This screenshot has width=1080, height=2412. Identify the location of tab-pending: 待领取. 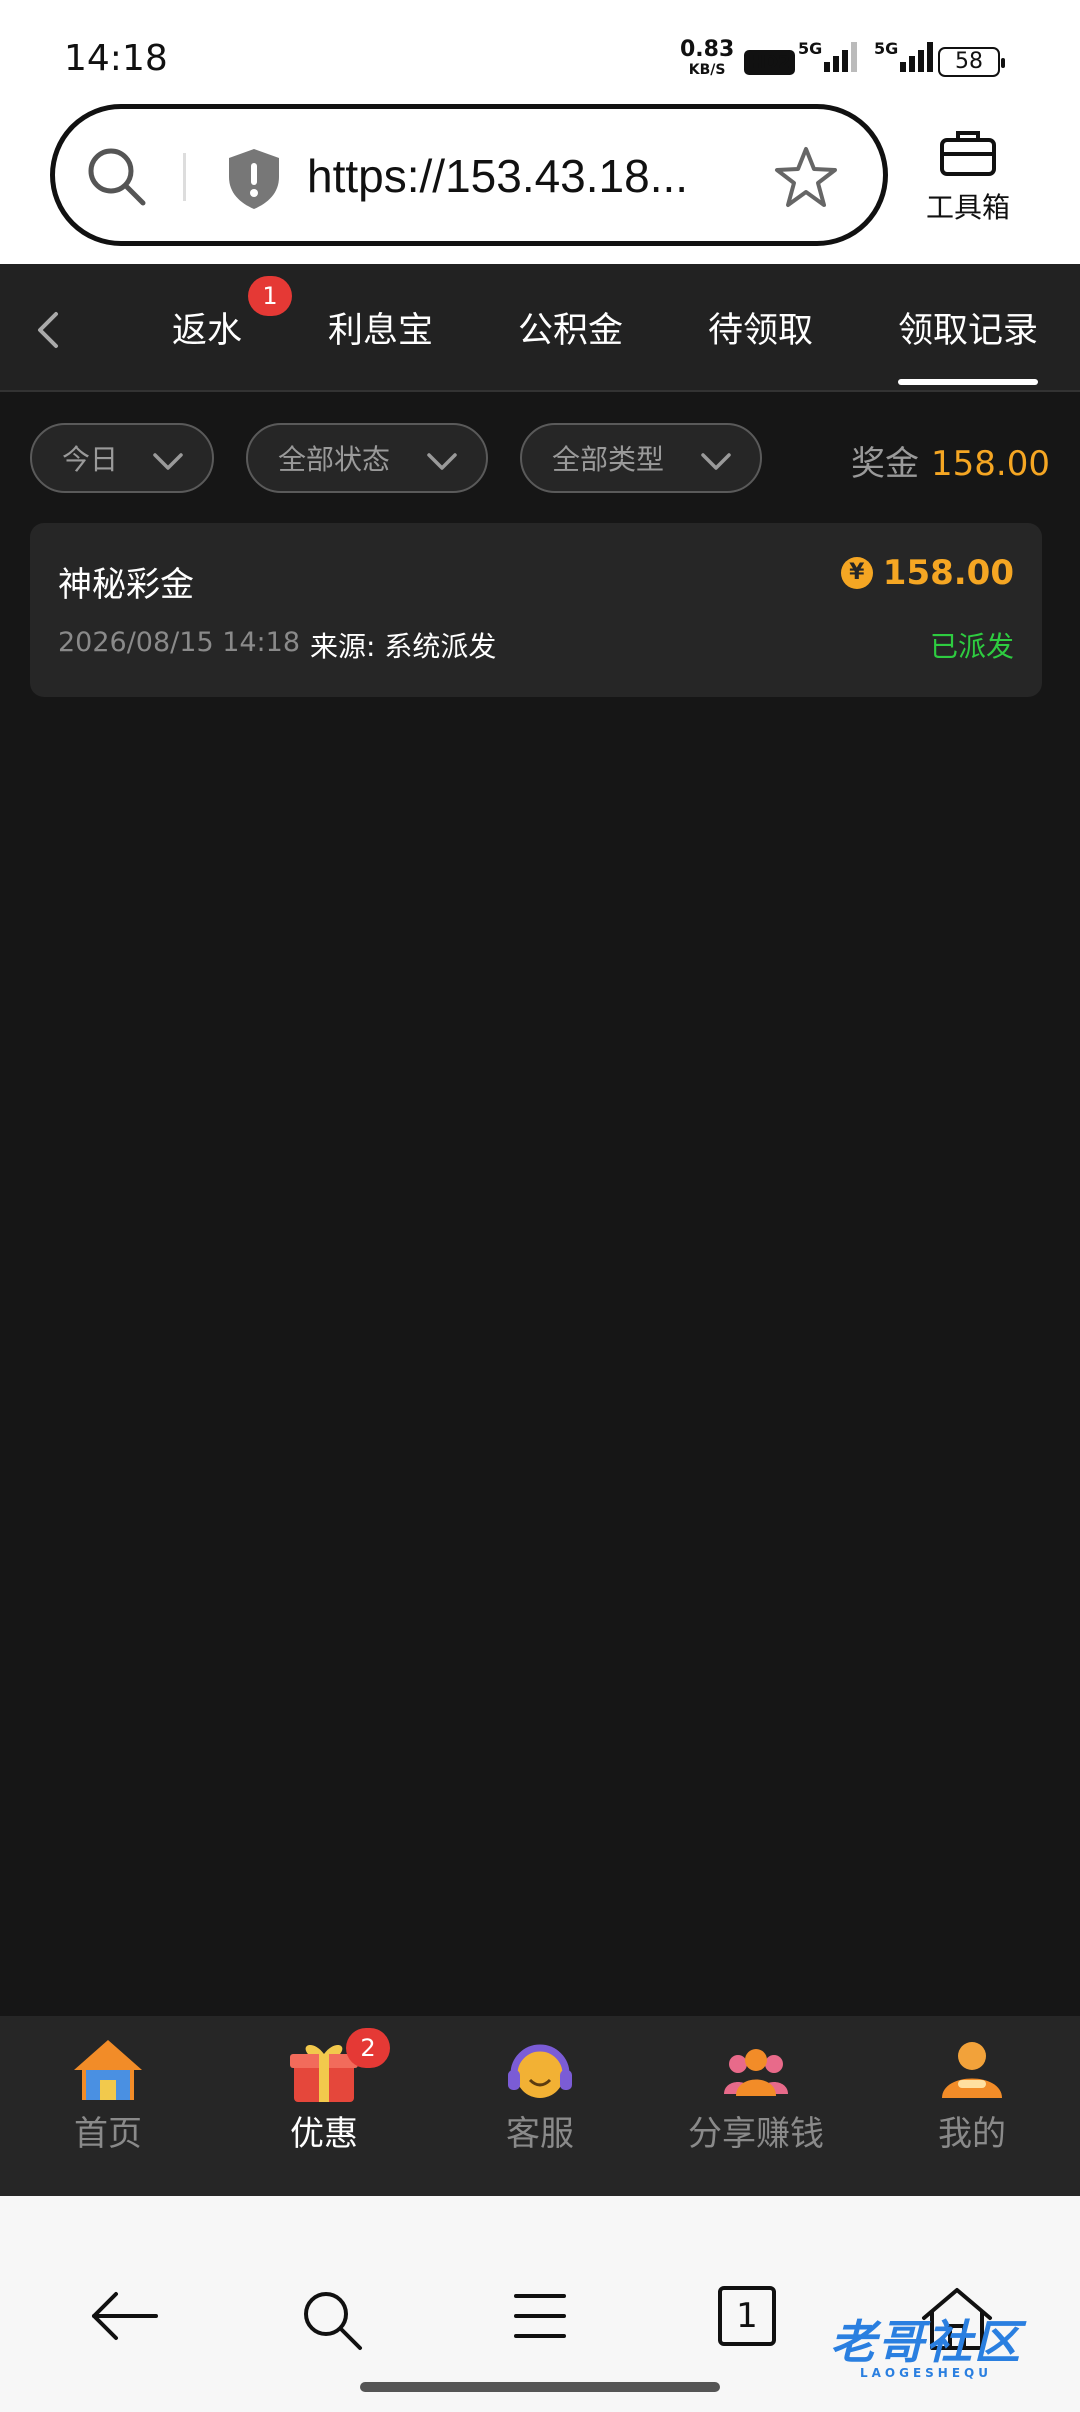
(760, 327).